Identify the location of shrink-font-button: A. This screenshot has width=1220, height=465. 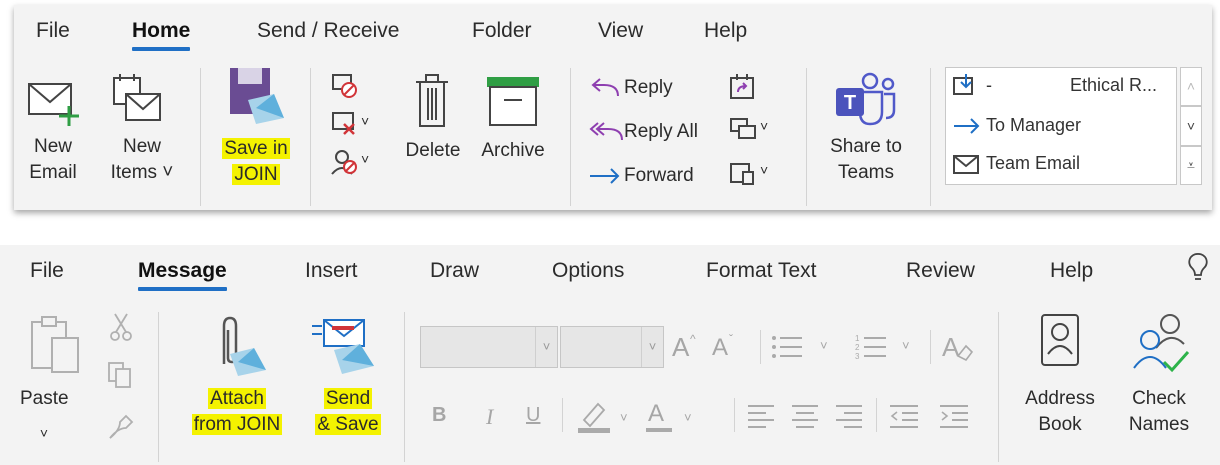
(720, 348).